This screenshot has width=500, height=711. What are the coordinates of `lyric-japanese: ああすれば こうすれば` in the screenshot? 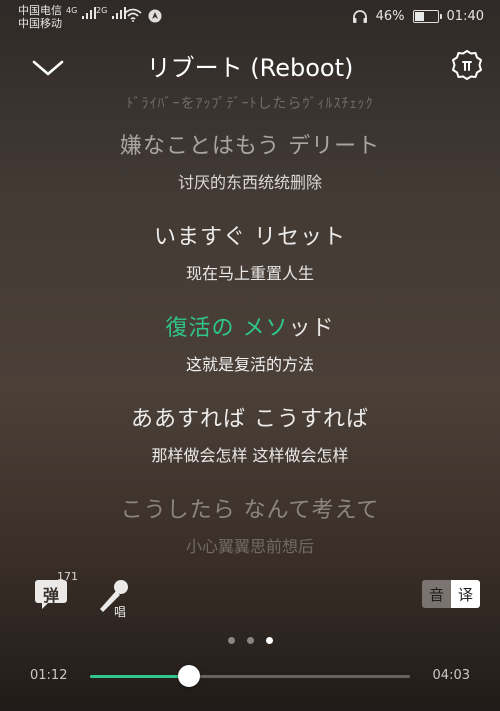 It's located at (250, 419).